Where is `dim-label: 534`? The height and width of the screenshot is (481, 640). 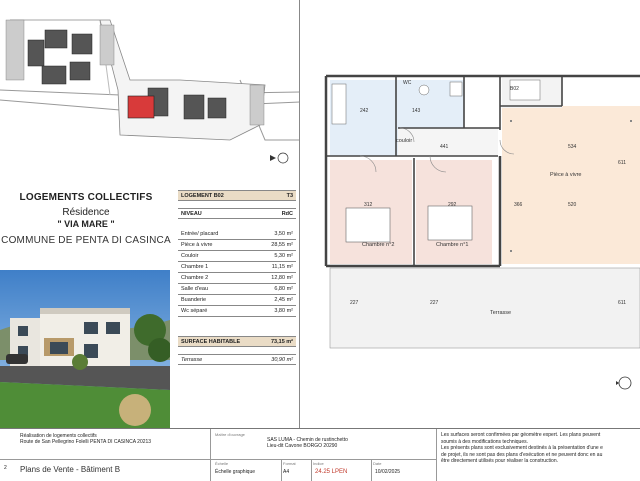 dim-label: 534 is located at coordinates (572, 147).